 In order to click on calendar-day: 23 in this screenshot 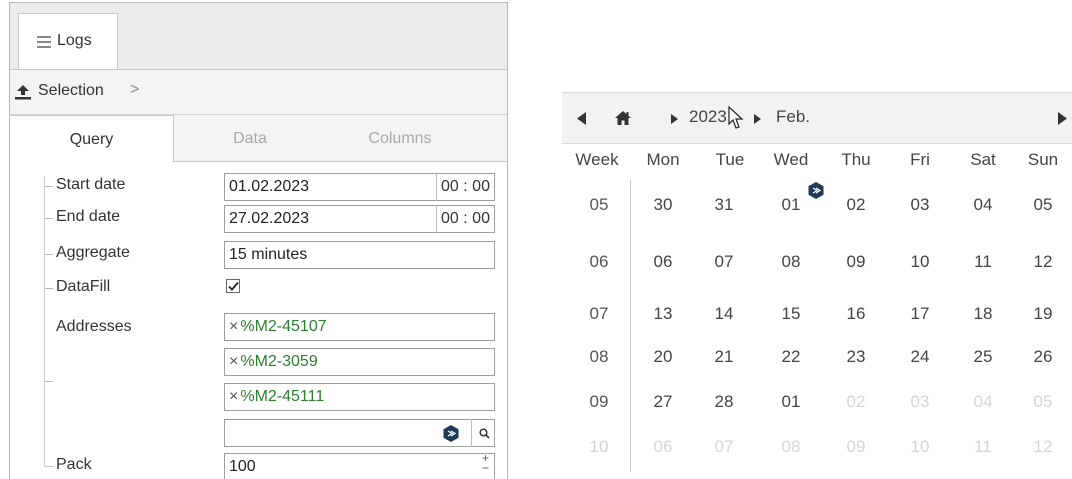, I will do `click(856, 357)`.